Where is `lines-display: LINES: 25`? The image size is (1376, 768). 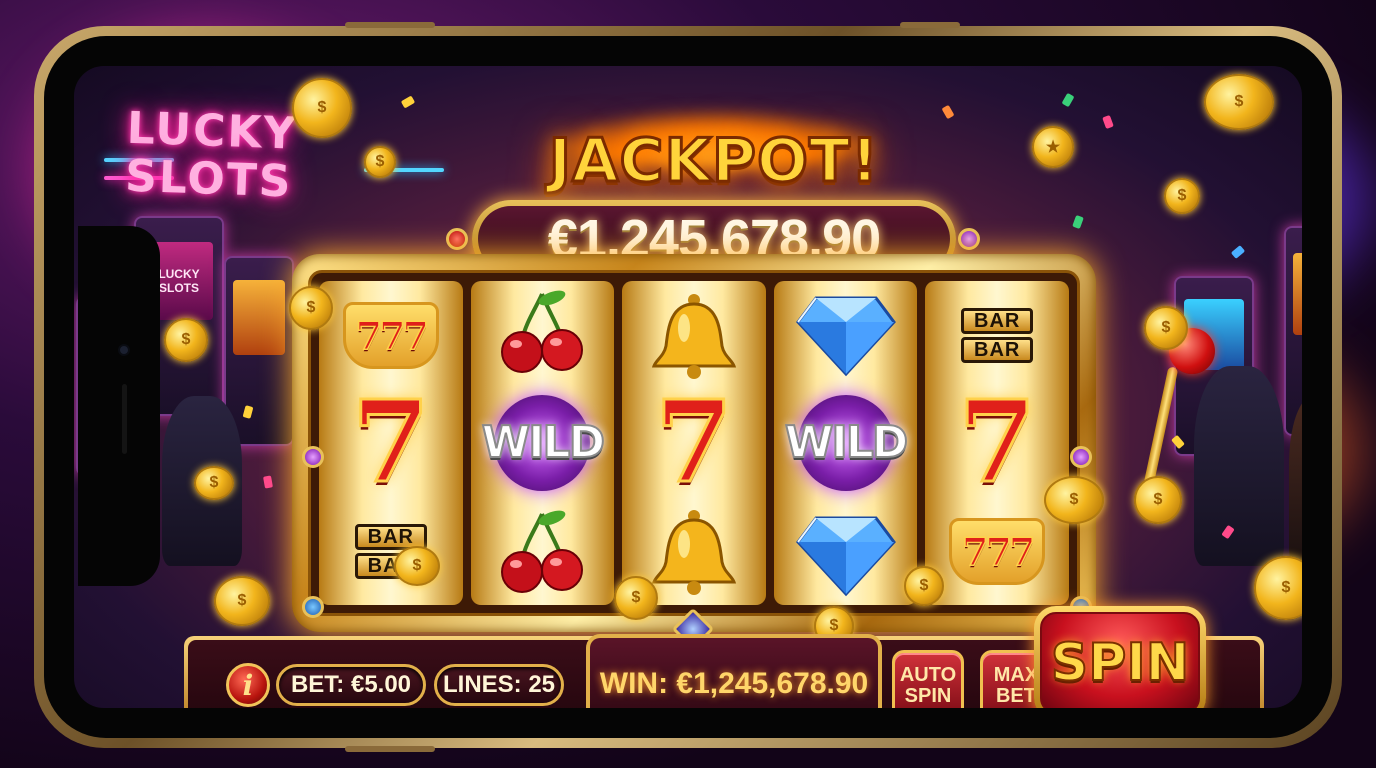 lines-display: LINES: 25 is located at coordinates (499, 685).